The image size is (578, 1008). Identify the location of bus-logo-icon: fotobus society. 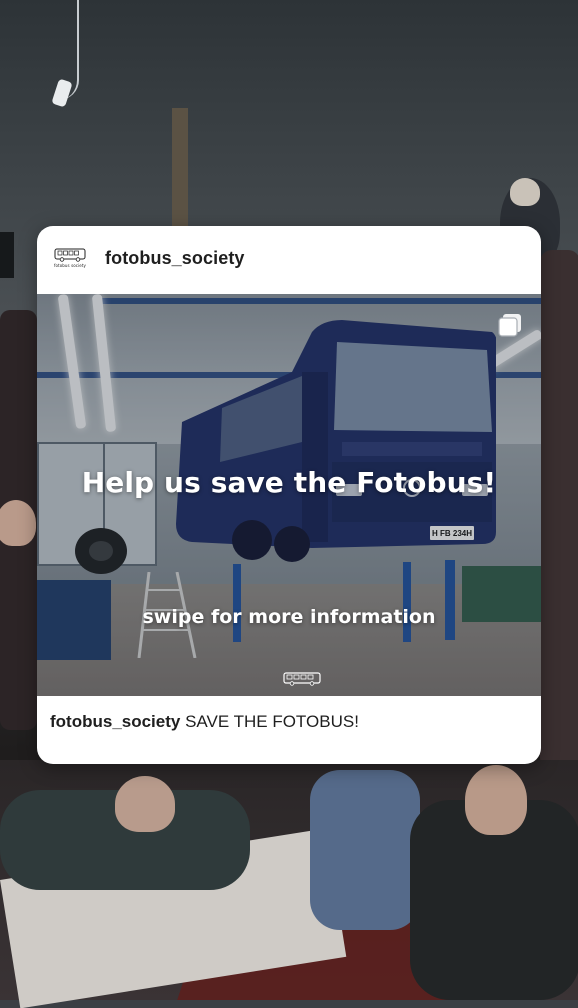
(70, 260).